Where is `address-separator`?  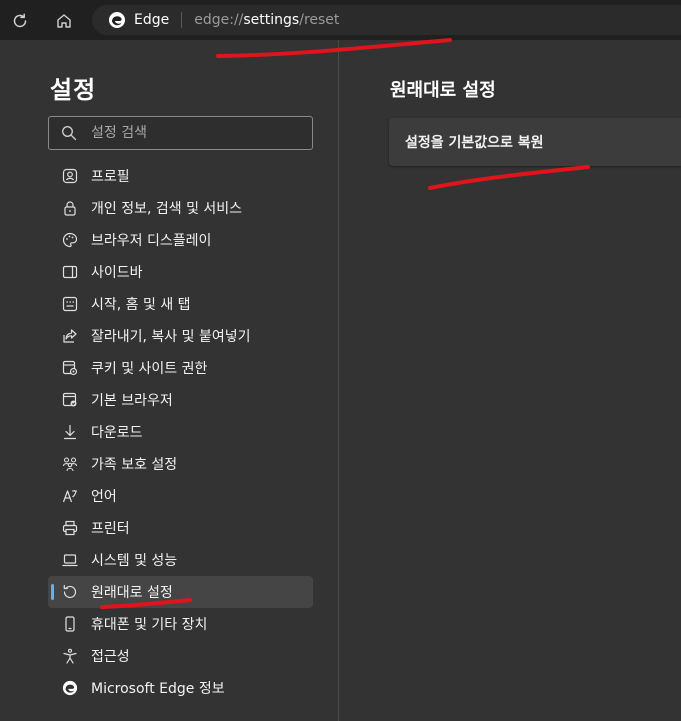 address-separator is located at coordinates (182, 20).